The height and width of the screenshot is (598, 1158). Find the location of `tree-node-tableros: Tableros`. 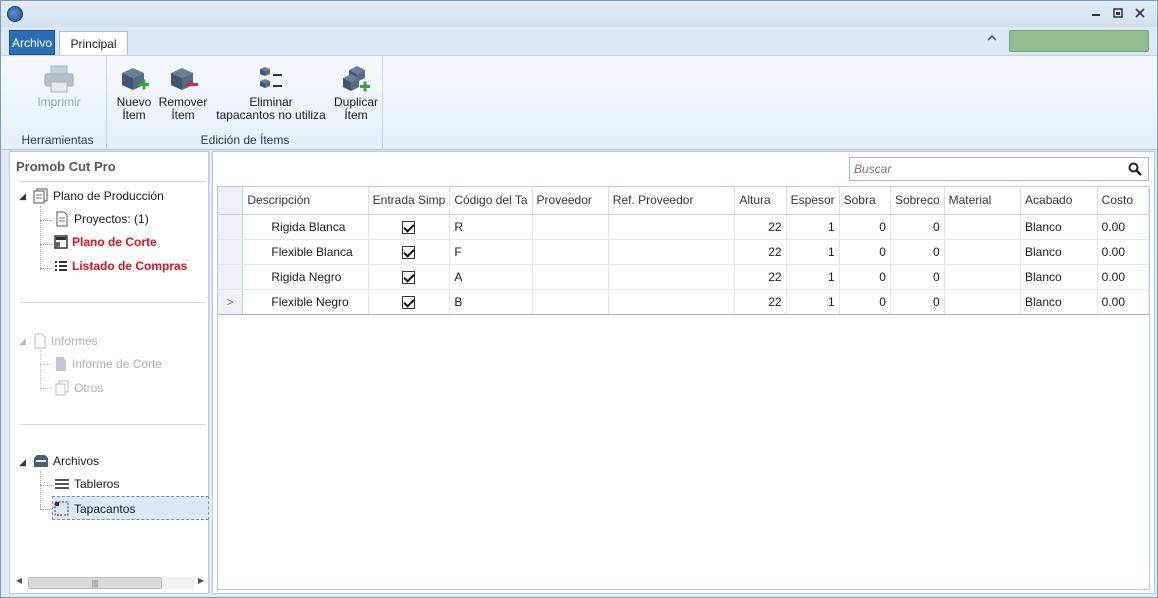

tree-node-tableros: Tableros is located at coordinates (86, 484).